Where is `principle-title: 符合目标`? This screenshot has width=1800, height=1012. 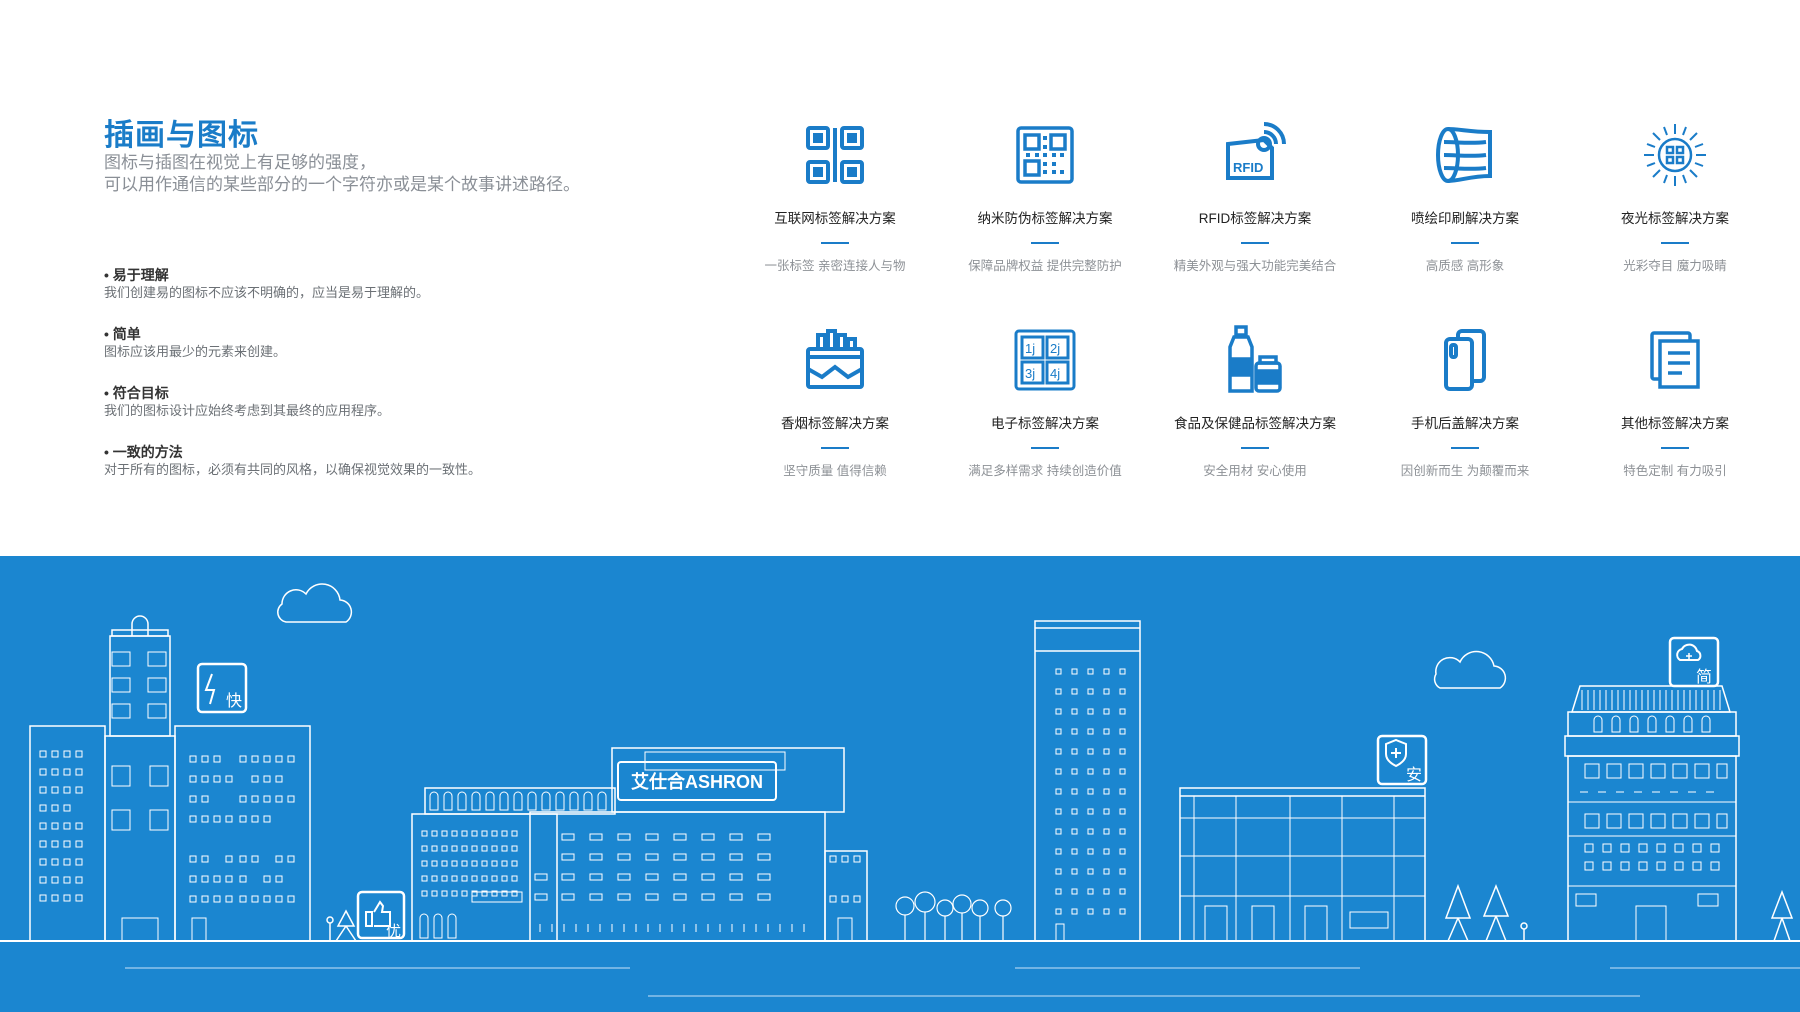 principle-title: 符合目标 is located at coordinates (384, 393).